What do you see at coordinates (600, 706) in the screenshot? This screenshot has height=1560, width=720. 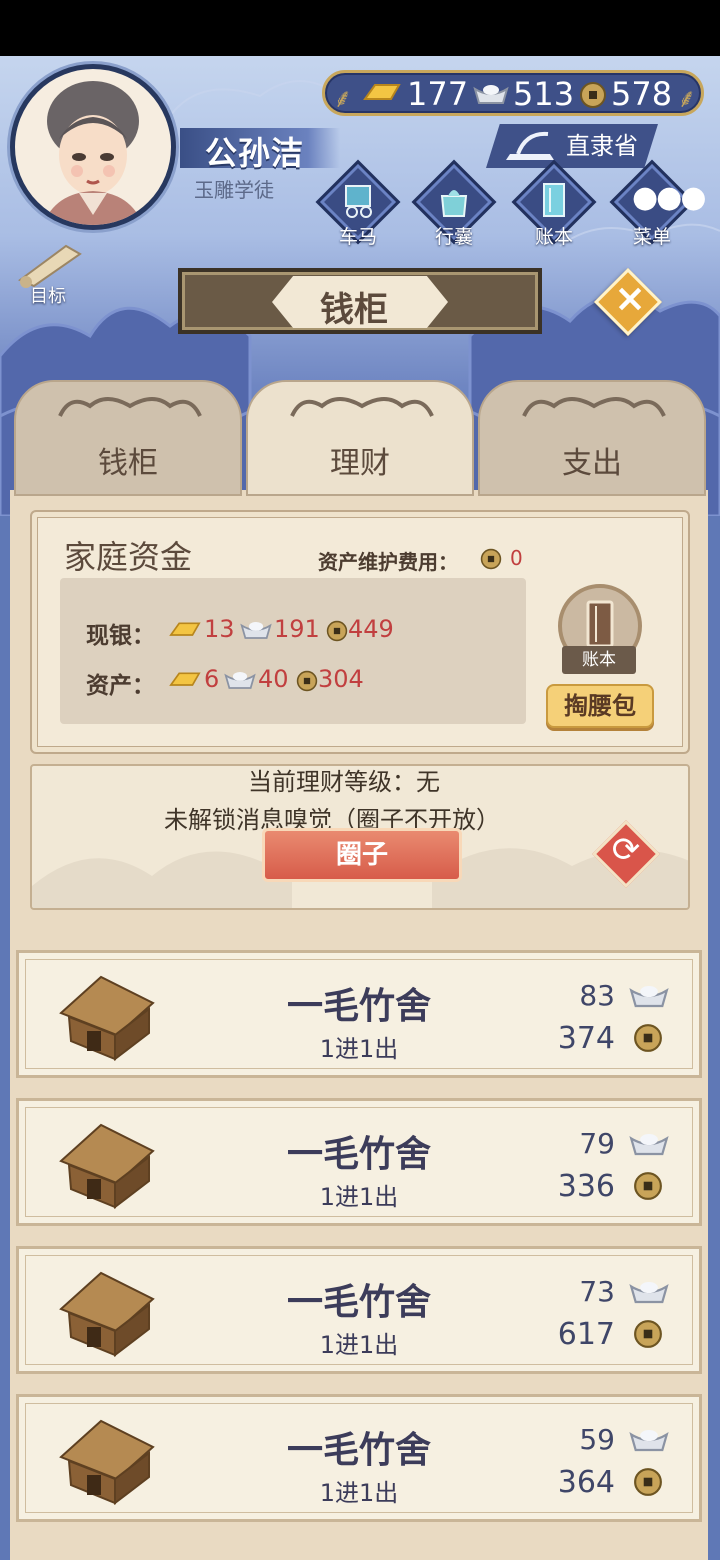 I see `pay-from-pocket-button: 掏腰包` at bounding box center [600, 706].